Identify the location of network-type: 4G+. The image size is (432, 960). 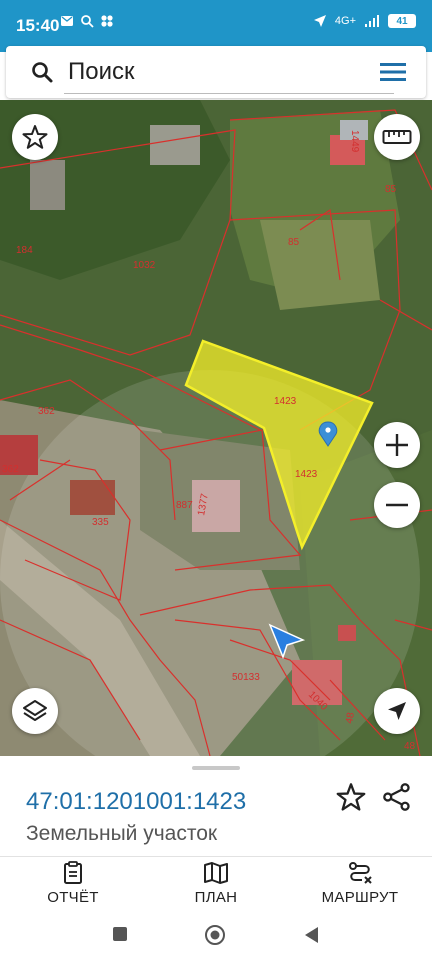
(345, 21).